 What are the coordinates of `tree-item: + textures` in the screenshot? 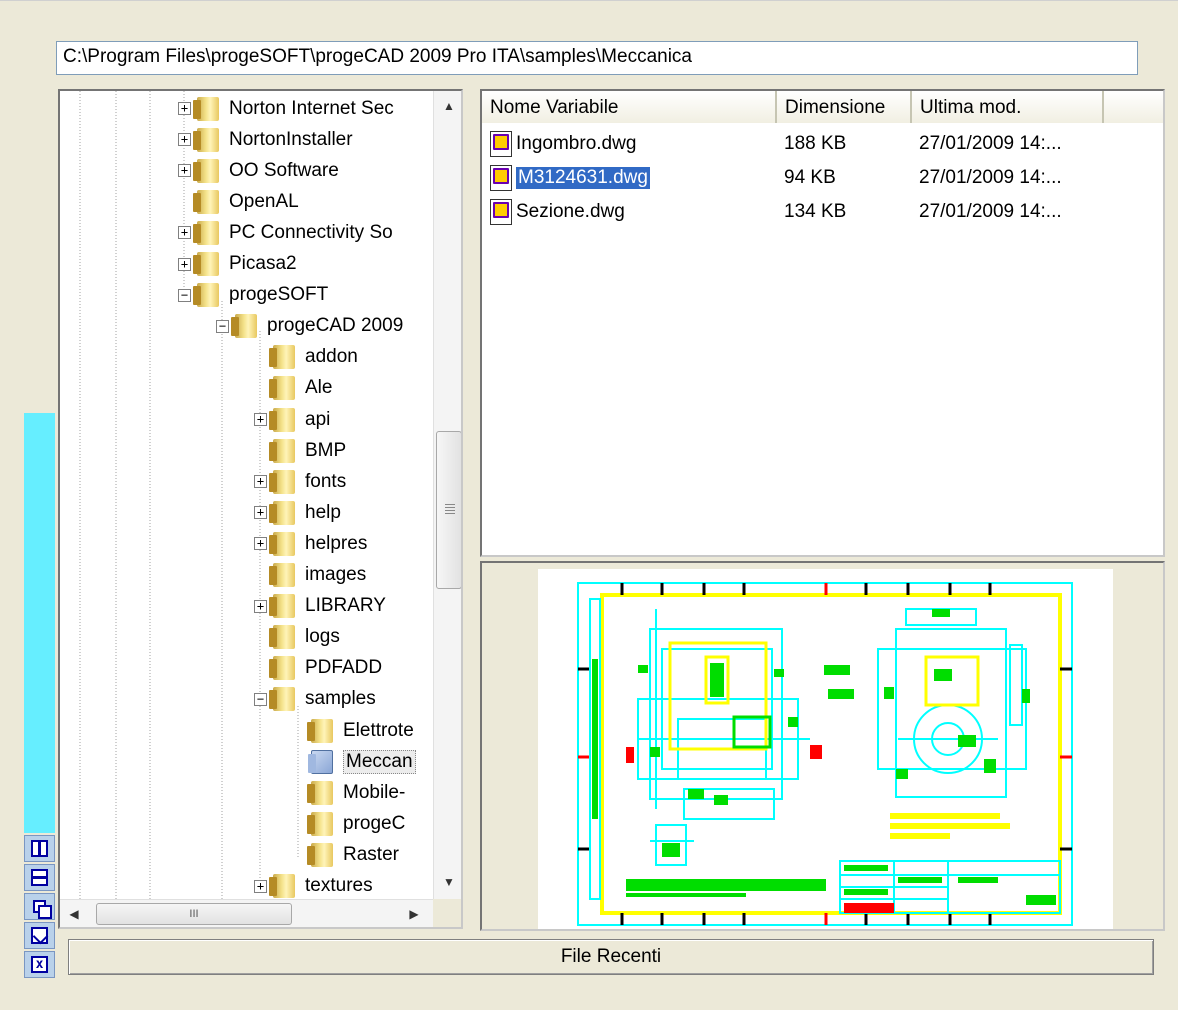 It's located at (313, 886).